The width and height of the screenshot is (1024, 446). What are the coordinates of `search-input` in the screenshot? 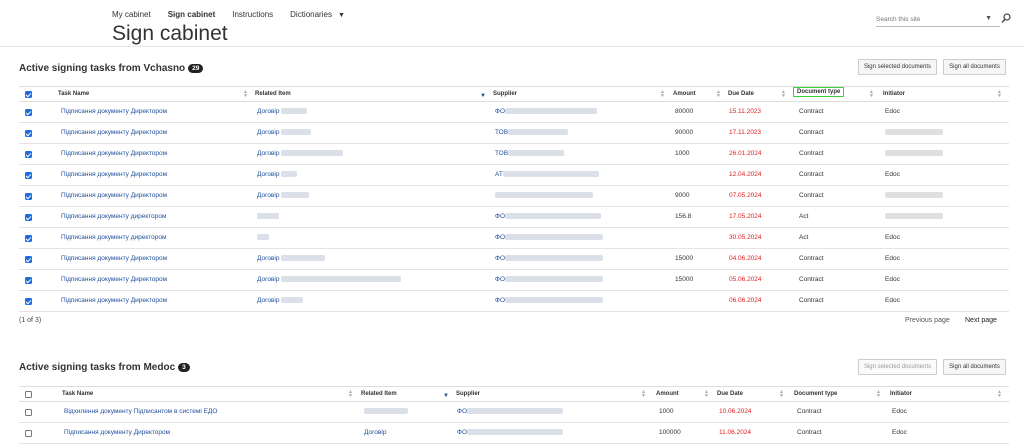 It's located at (928, 19).